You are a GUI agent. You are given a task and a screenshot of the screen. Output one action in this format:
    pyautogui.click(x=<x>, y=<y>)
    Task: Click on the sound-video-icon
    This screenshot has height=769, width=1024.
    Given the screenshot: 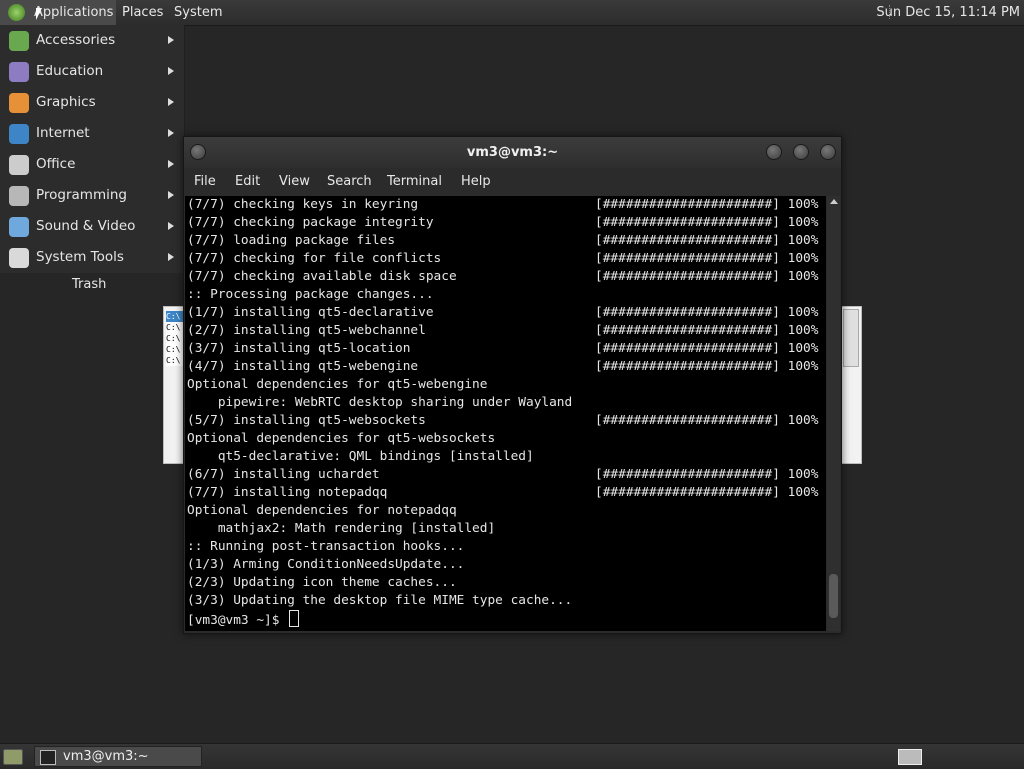 What is the action you would take?
    pyautogui.click(x=19, y=227)
    